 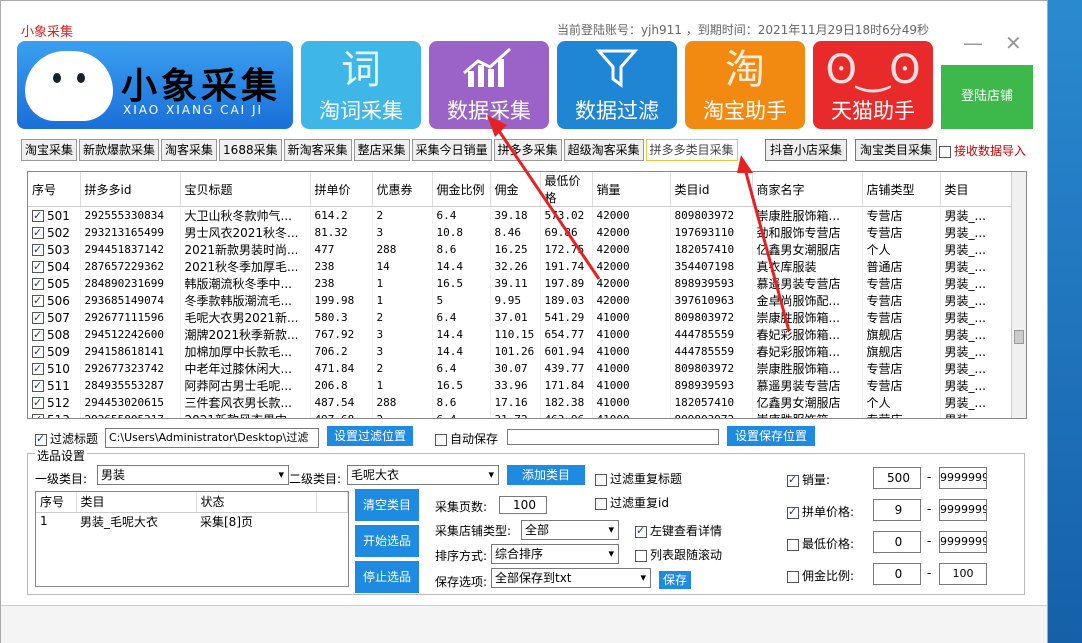 I want to click on keyword-collect-button: 词 淘词采集, so click(x=361, y=85).